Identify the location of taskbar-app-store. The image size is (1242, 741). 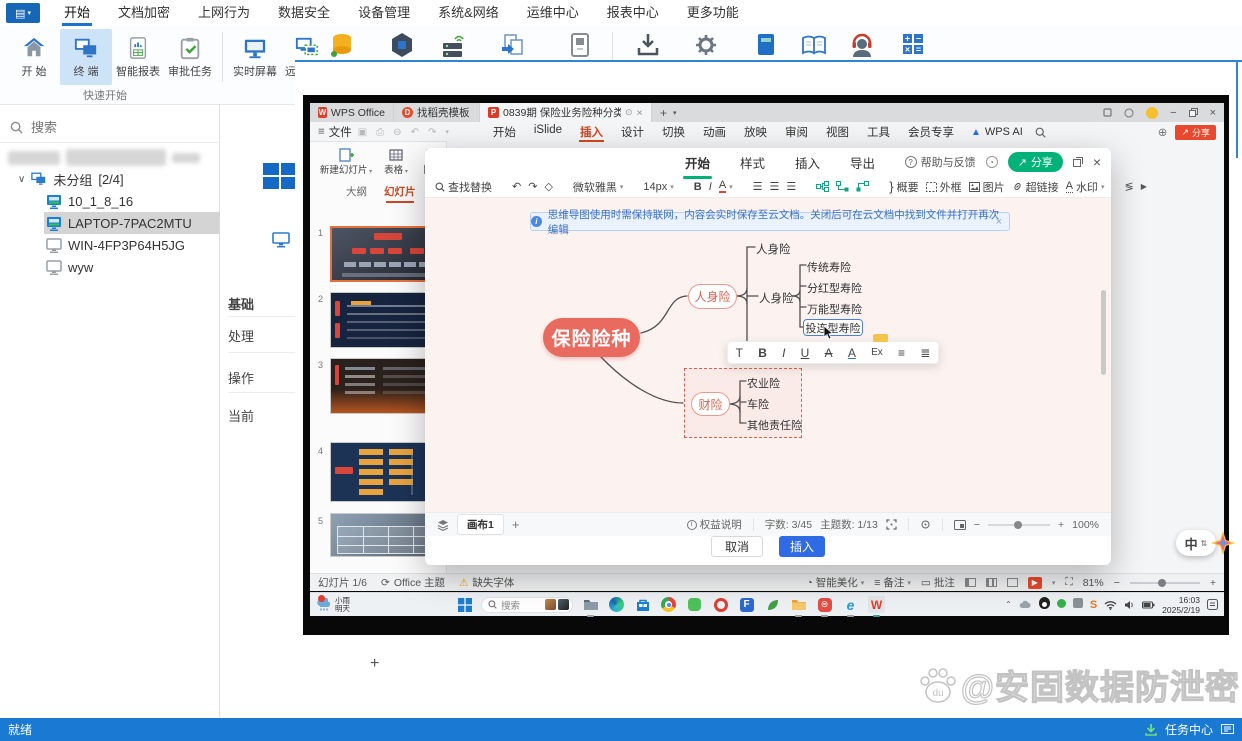
(642, 604).